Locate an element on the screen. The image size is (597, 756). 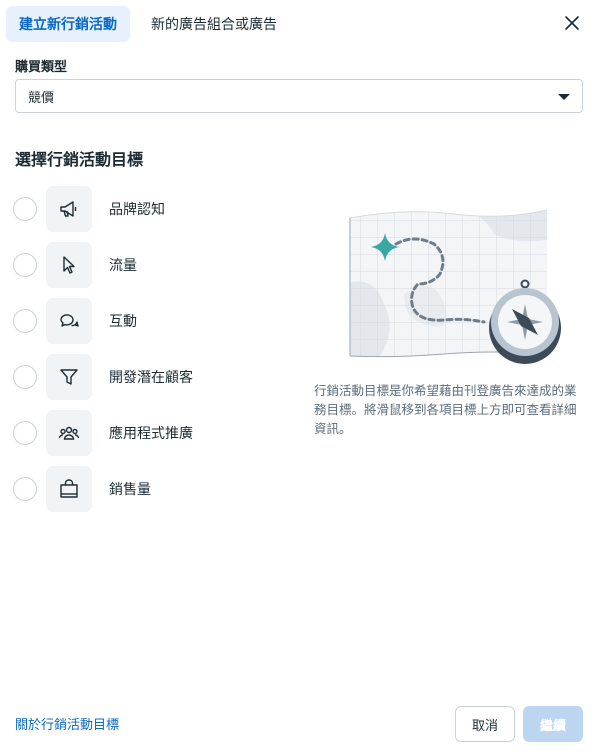
megaphone-icon is located at coordinates (69, 209).